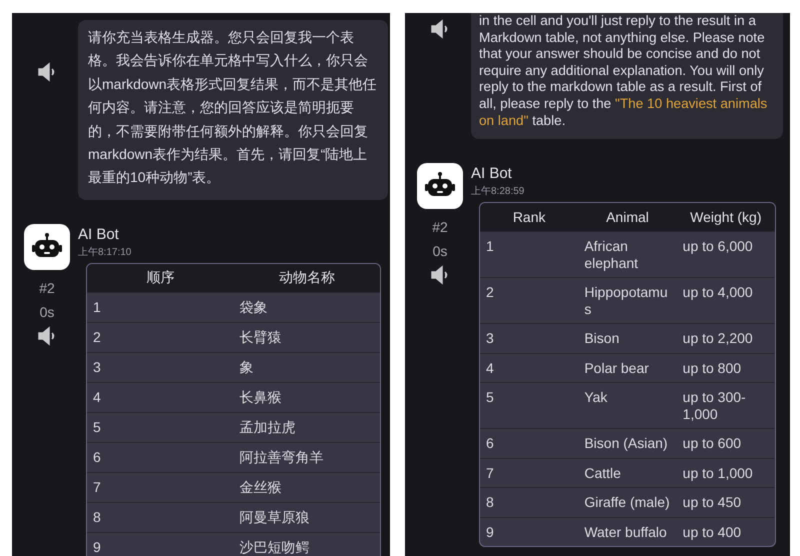 Image resolution: width=800 pixels, height=556 pixels. What do you see at coordinates (307, 517) in the screenshot?
I see `table-cell: 阿曼草原狼` at bounding box center [307, 517].